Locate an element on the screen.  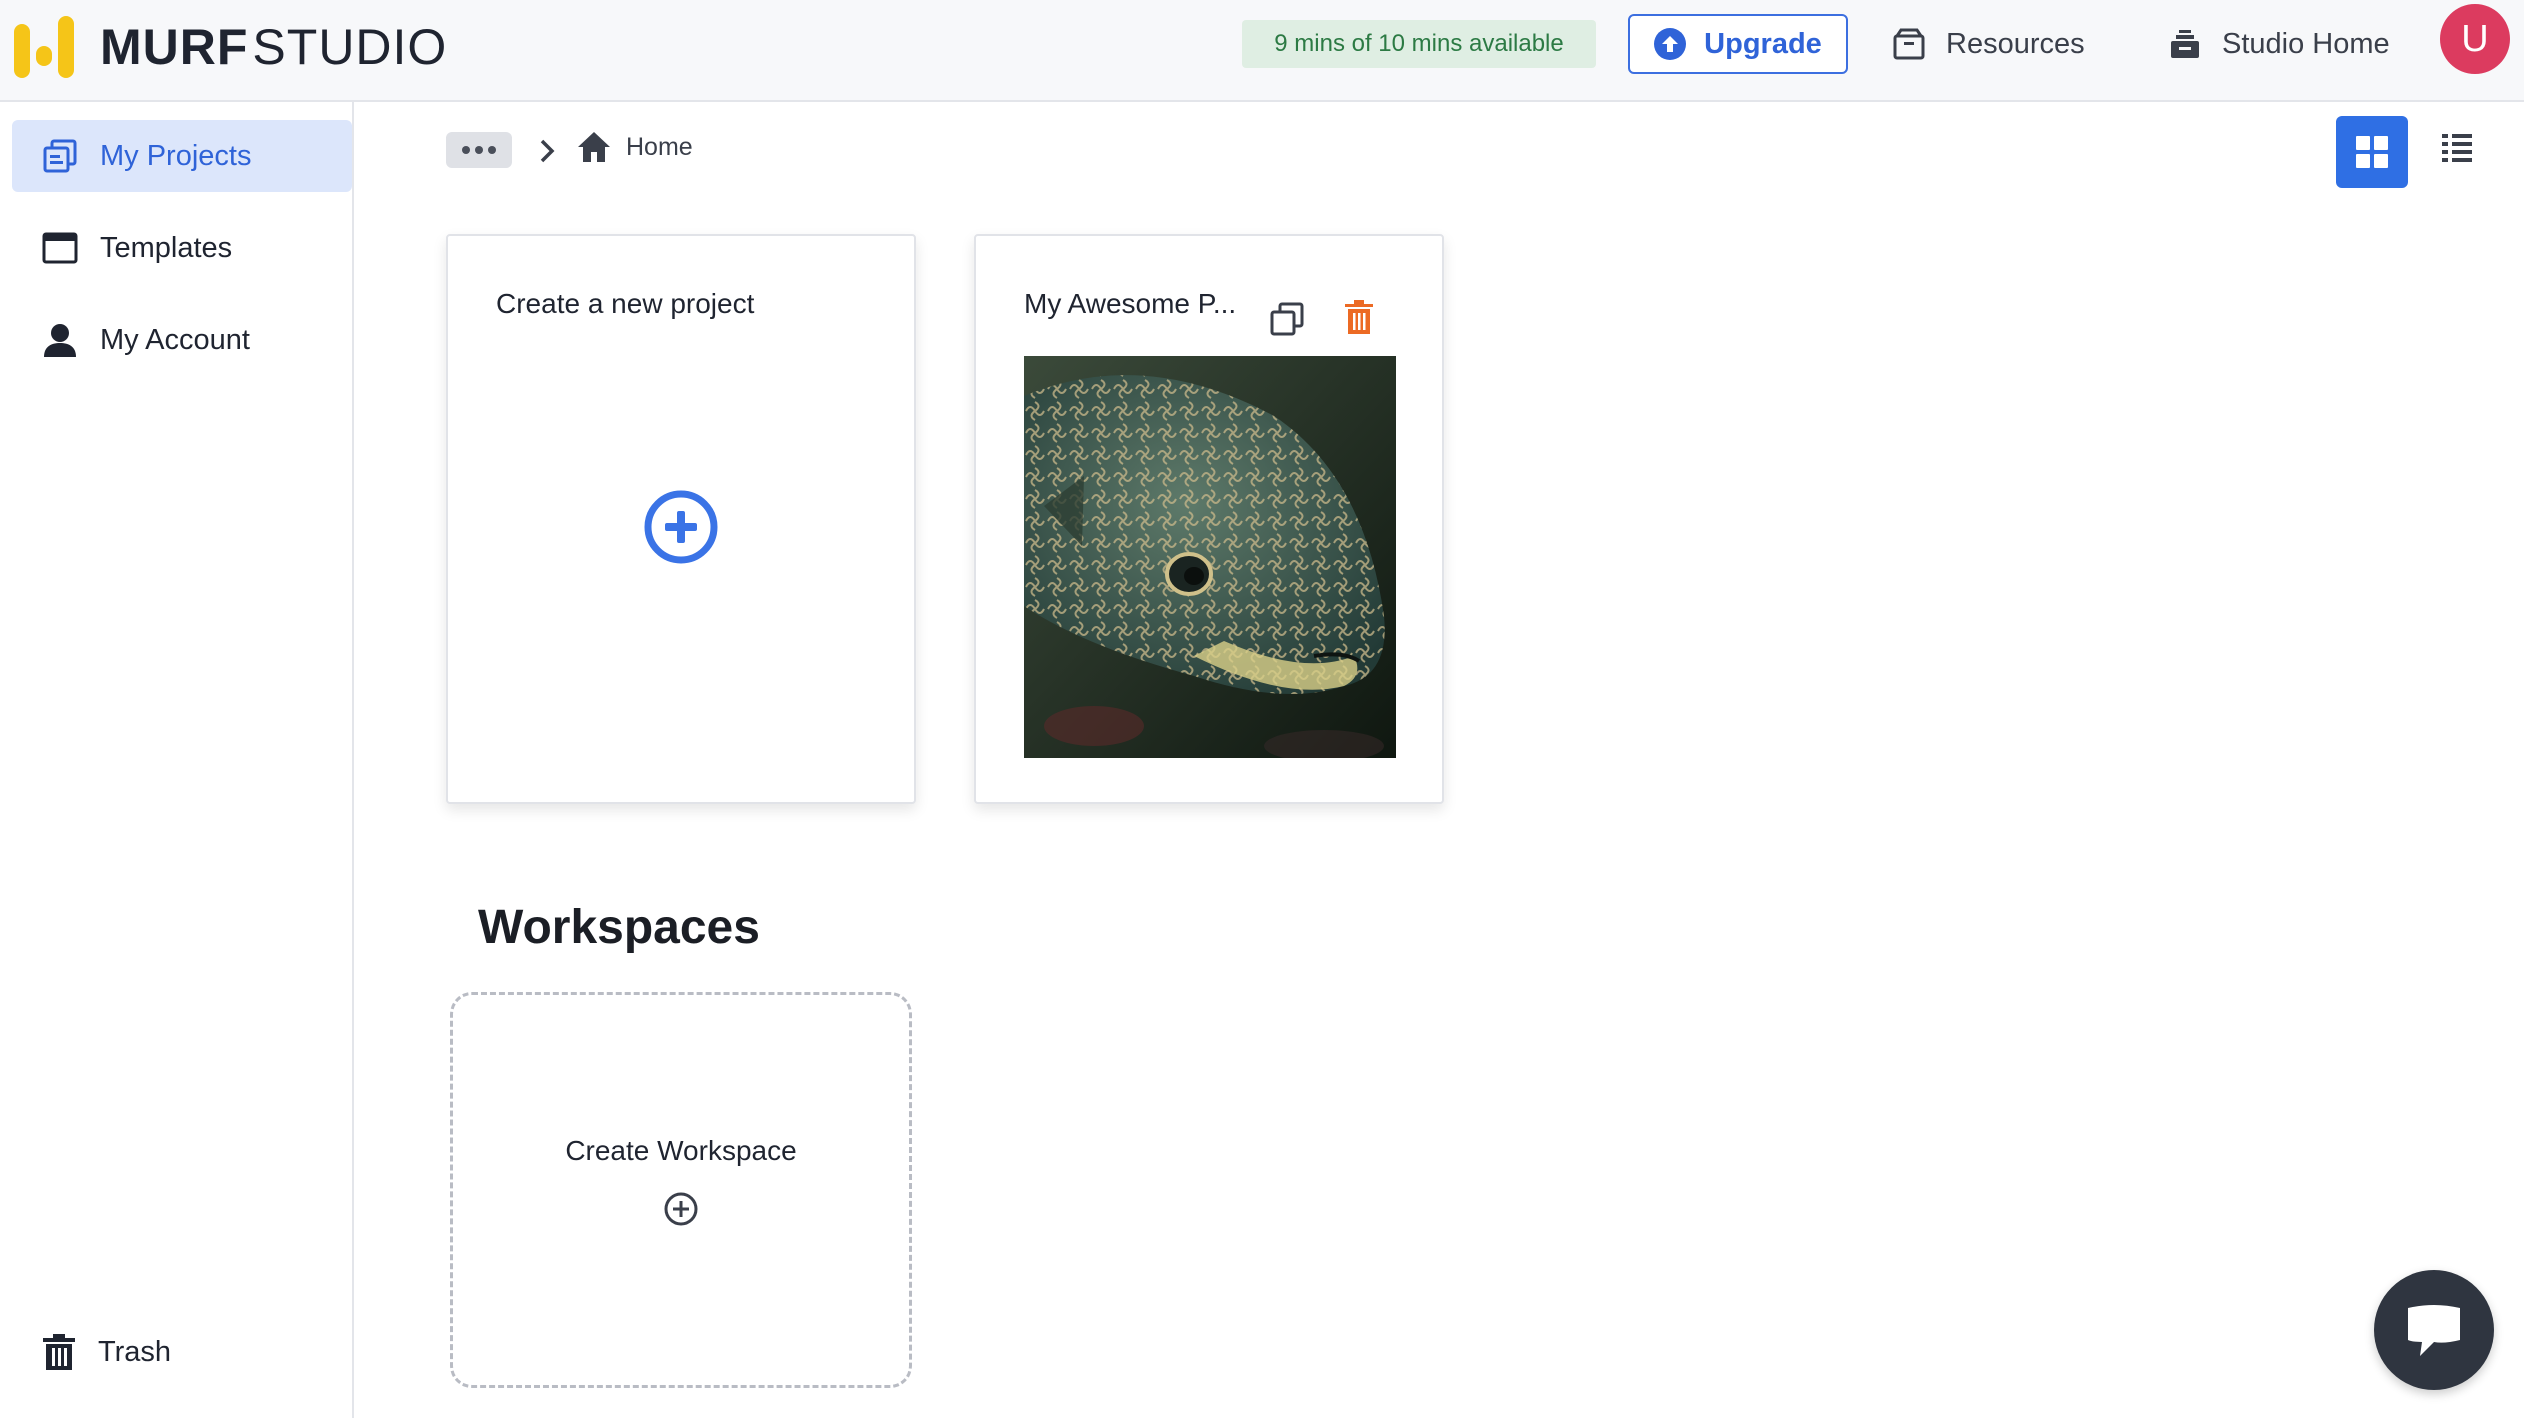
studio-home-link: Studio Home is located at coordinates (2279, 44).